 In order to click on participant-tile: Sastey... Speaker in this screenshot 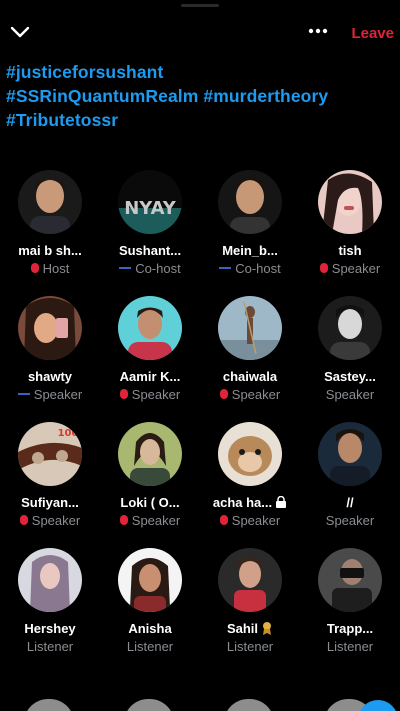, I will do `click(350, 349)`.